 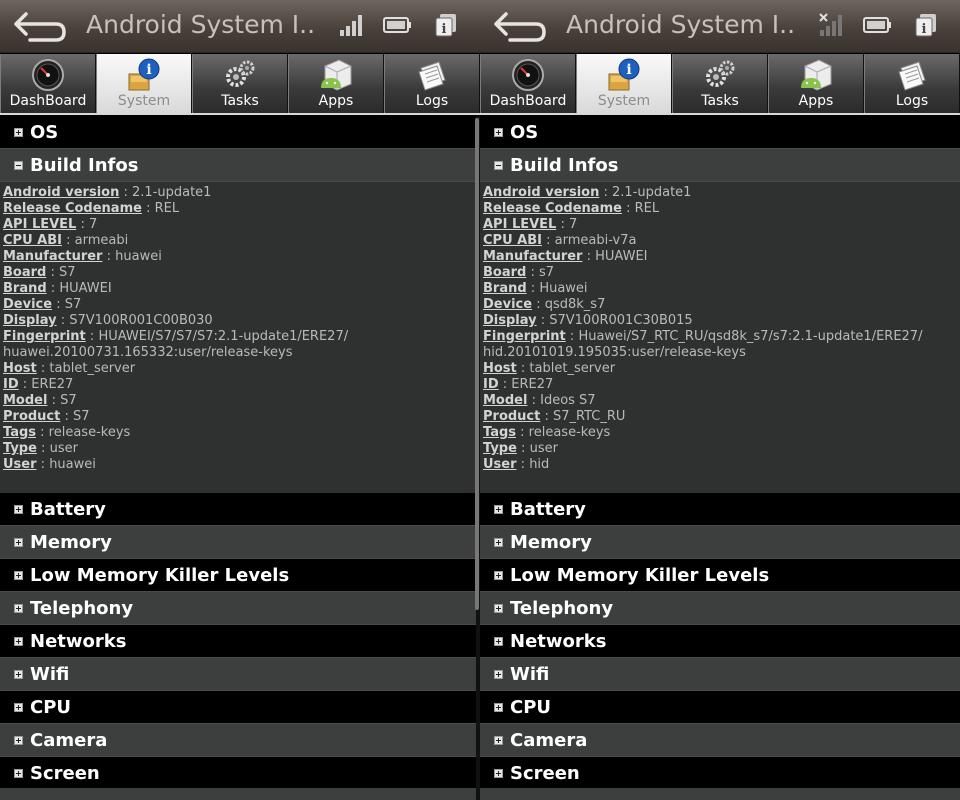 I want to click on info-row: Manufacturer : huawei, so click(x=82, y=256).